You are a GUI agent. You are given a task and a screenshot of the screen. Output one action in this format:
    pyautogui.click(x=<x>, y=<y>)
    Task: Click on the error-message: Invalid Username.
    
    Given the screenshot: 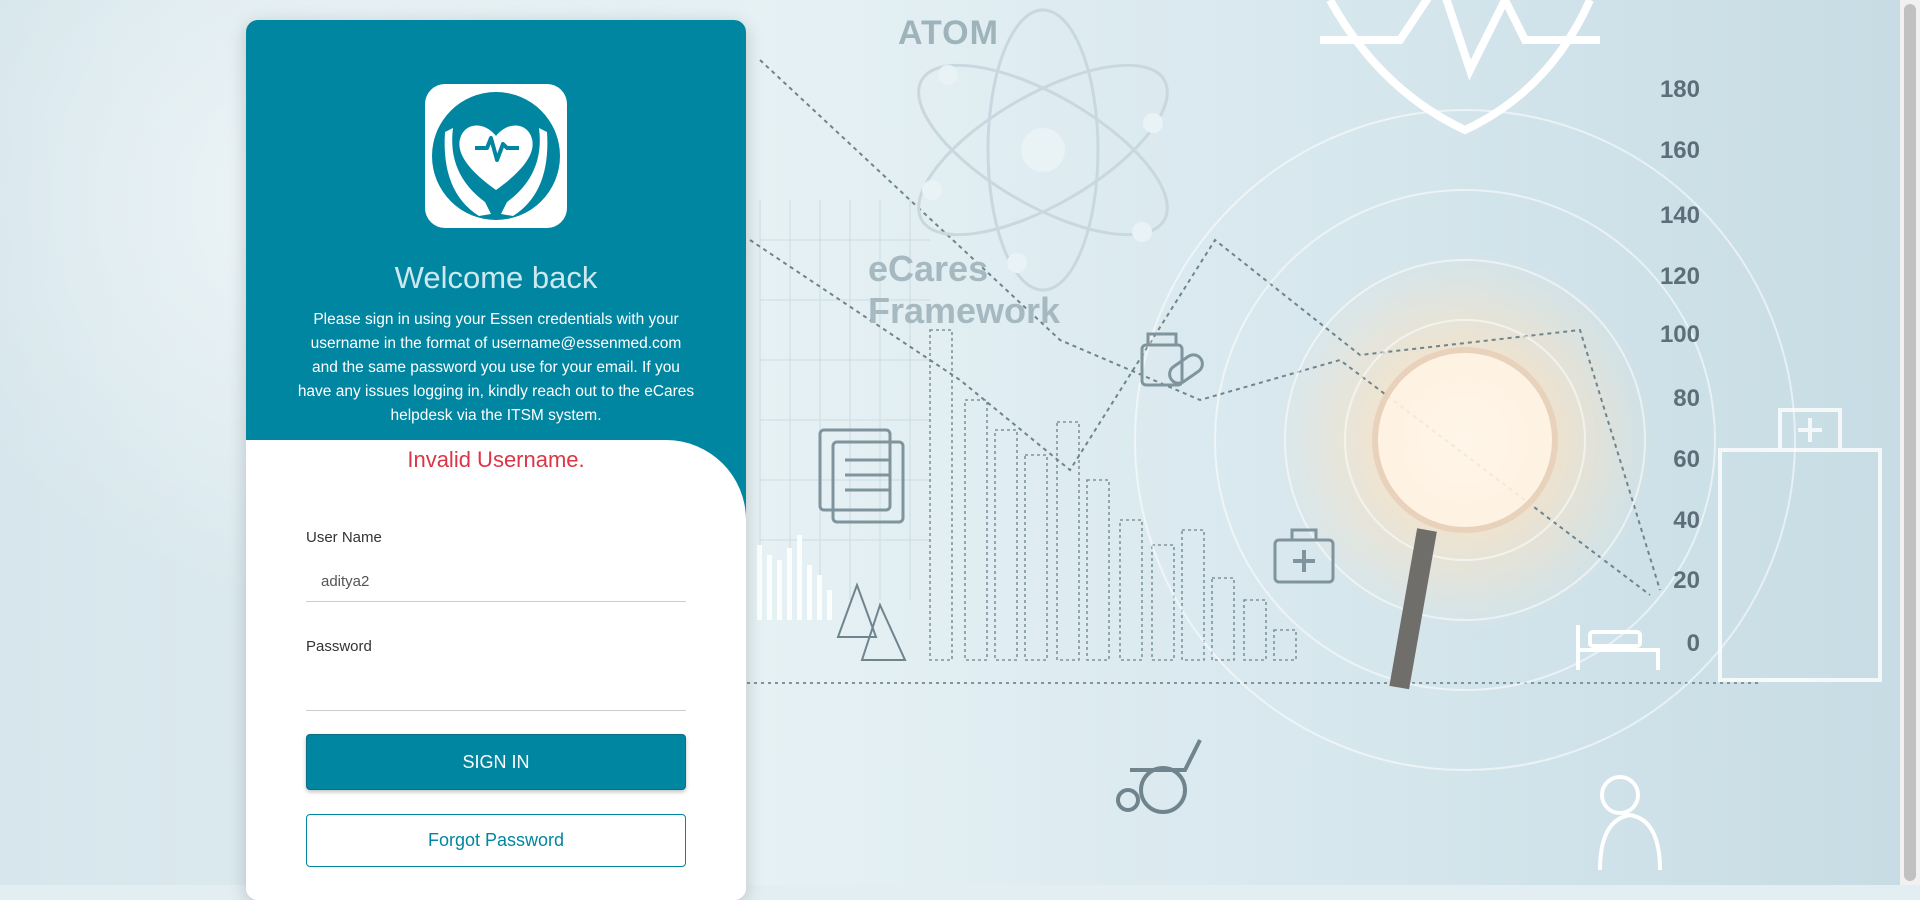 What is the action you would take?
    pyautogui.click(x=496, y=459)
    